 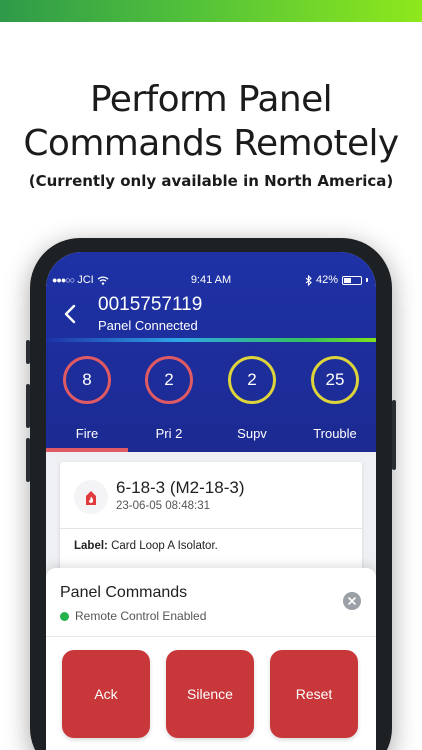 I want to click on event-label-value: Card Loop A Isolator., so click(x=164, y=546).